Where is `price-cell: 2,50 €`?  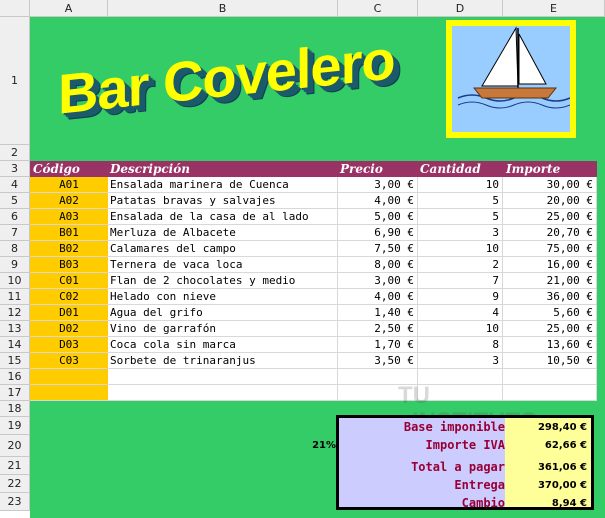 price-cell: 2,50 € is located at coordinates (378, 329).